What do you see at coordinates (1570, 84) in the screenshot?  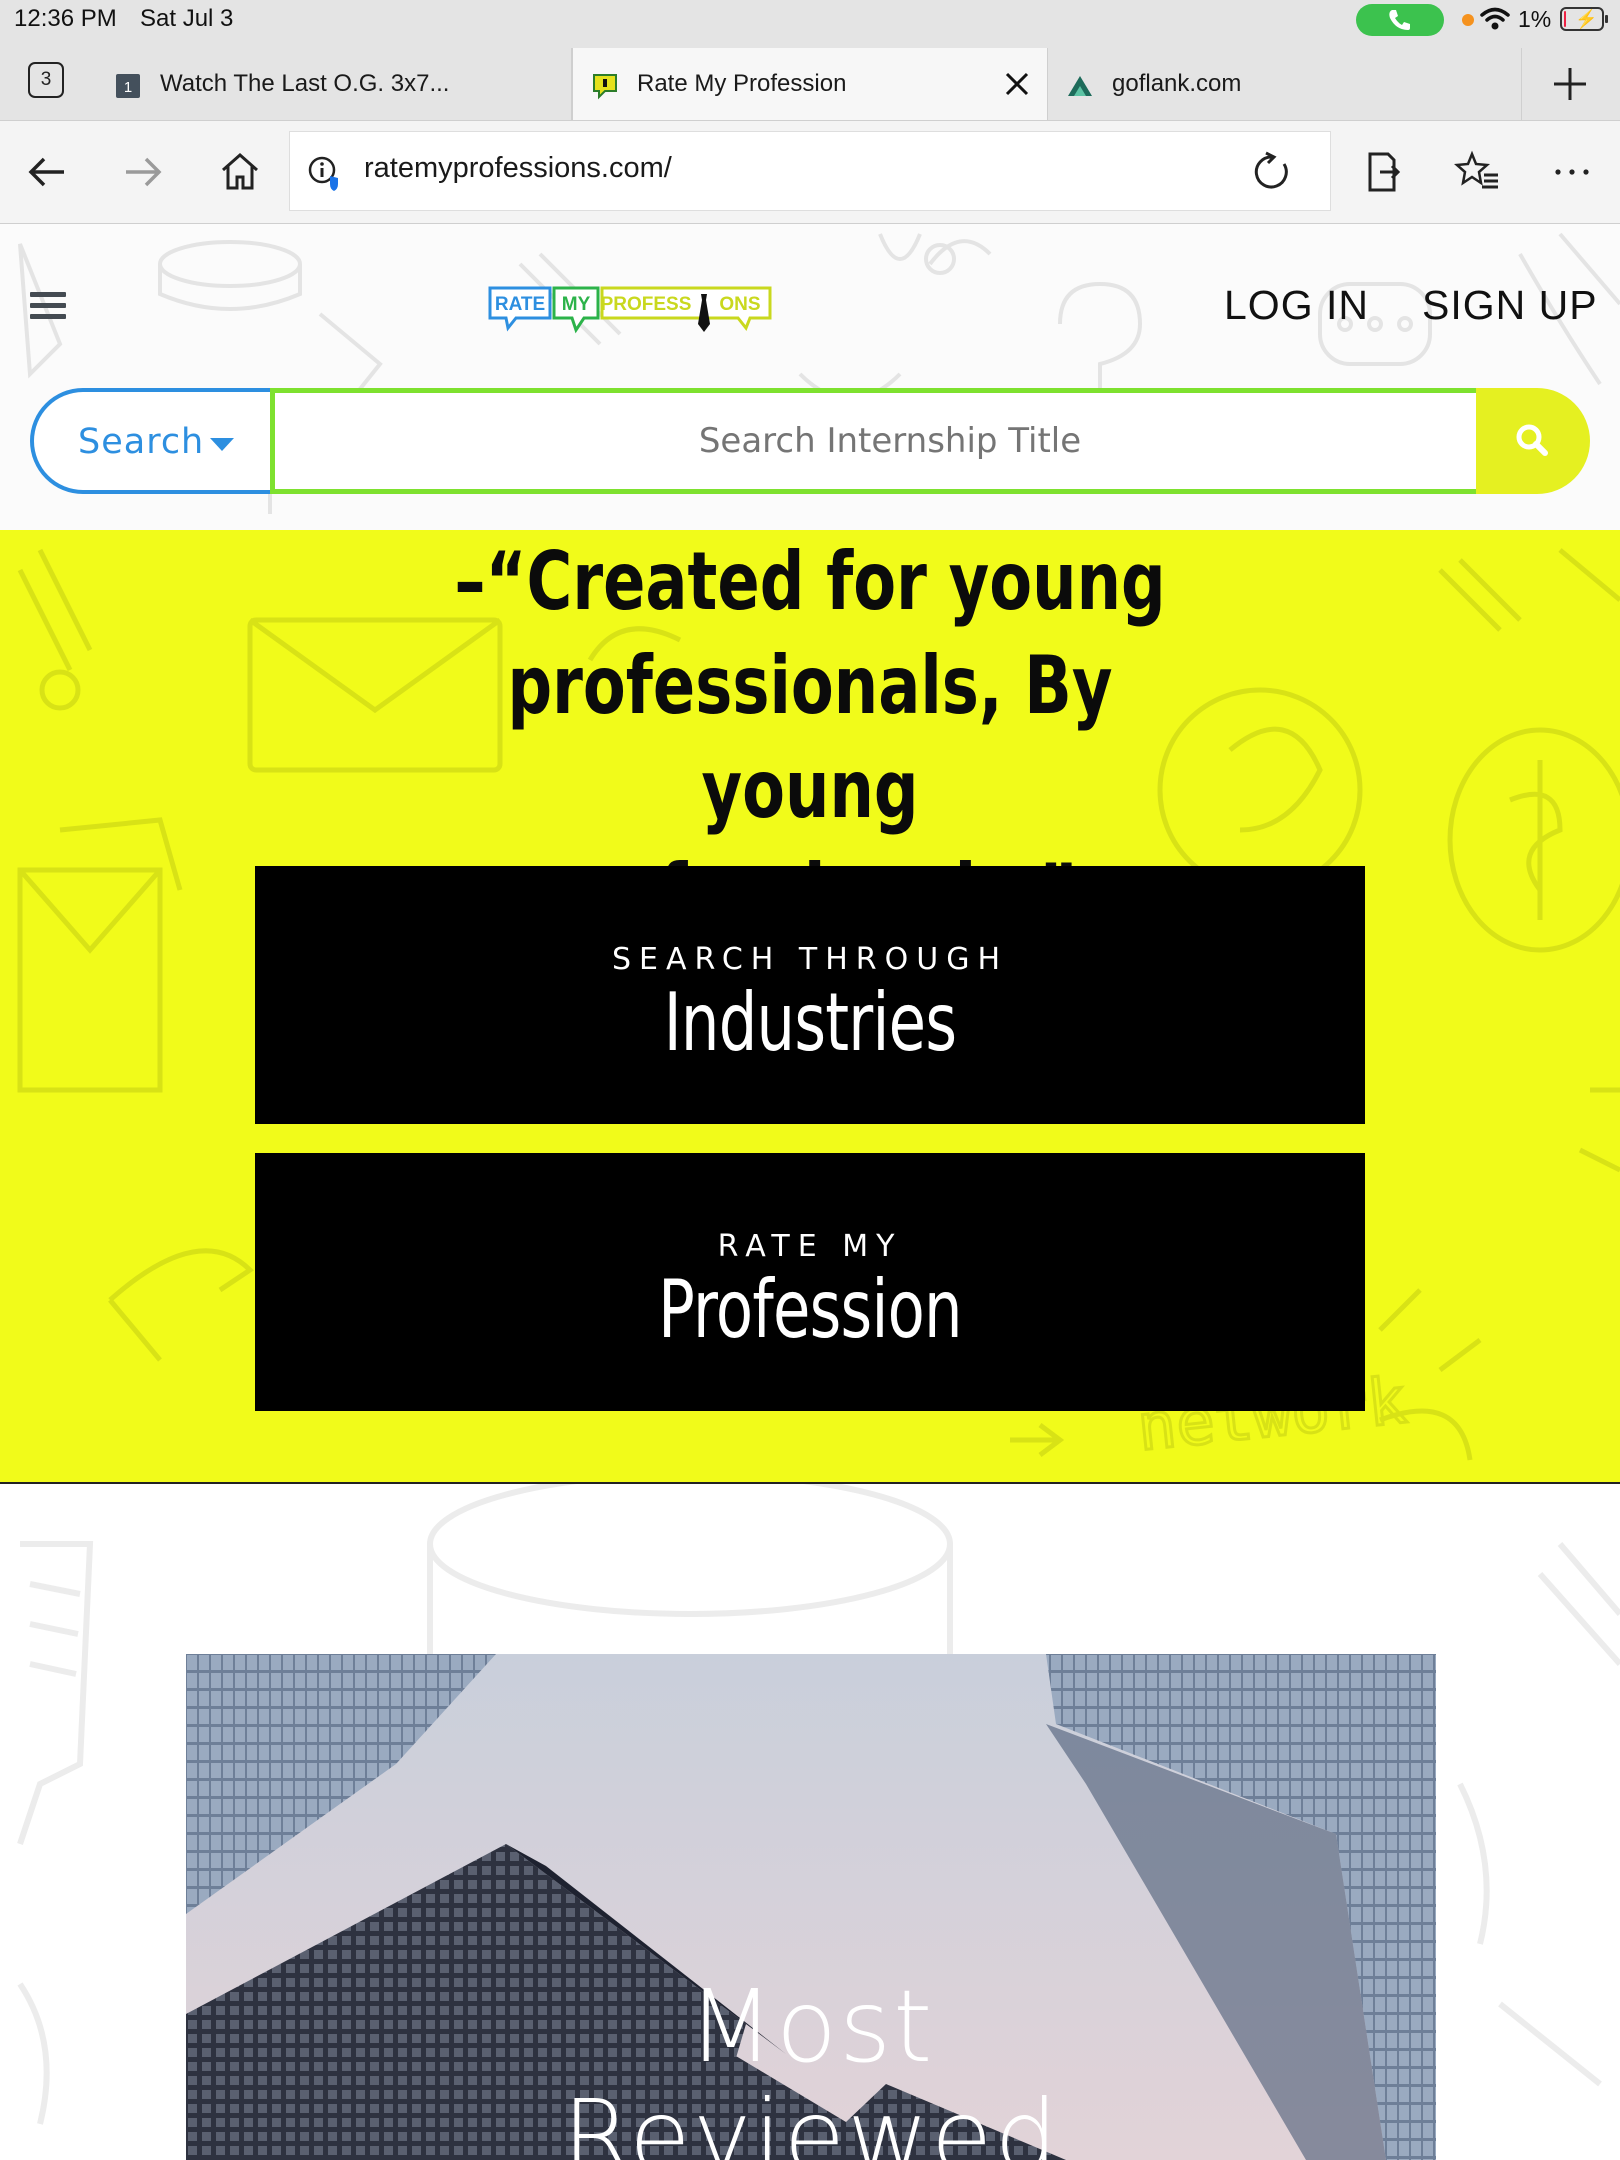 I see `new-tab-icon` at bounding box center [1570, 84].